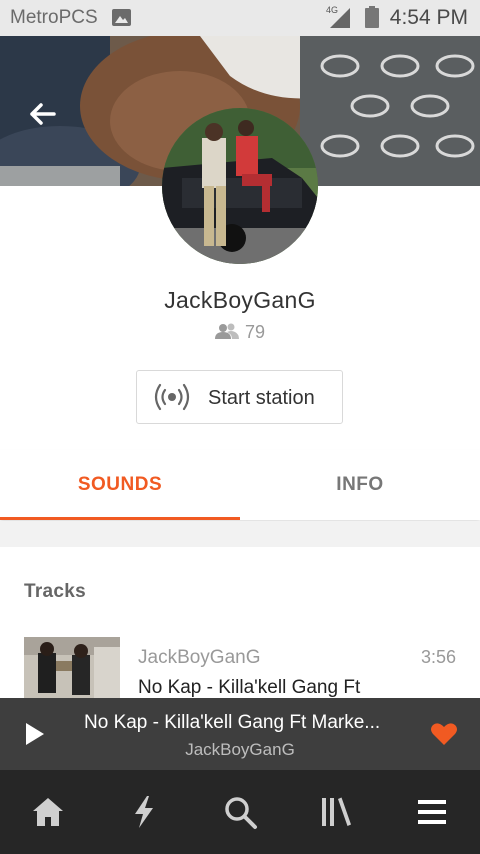 This screenshot has width=480, height=854. What do you see at coordinates (372, 17) in the screenshot?
I see `battery-icon` at bounding box center [372, 17].